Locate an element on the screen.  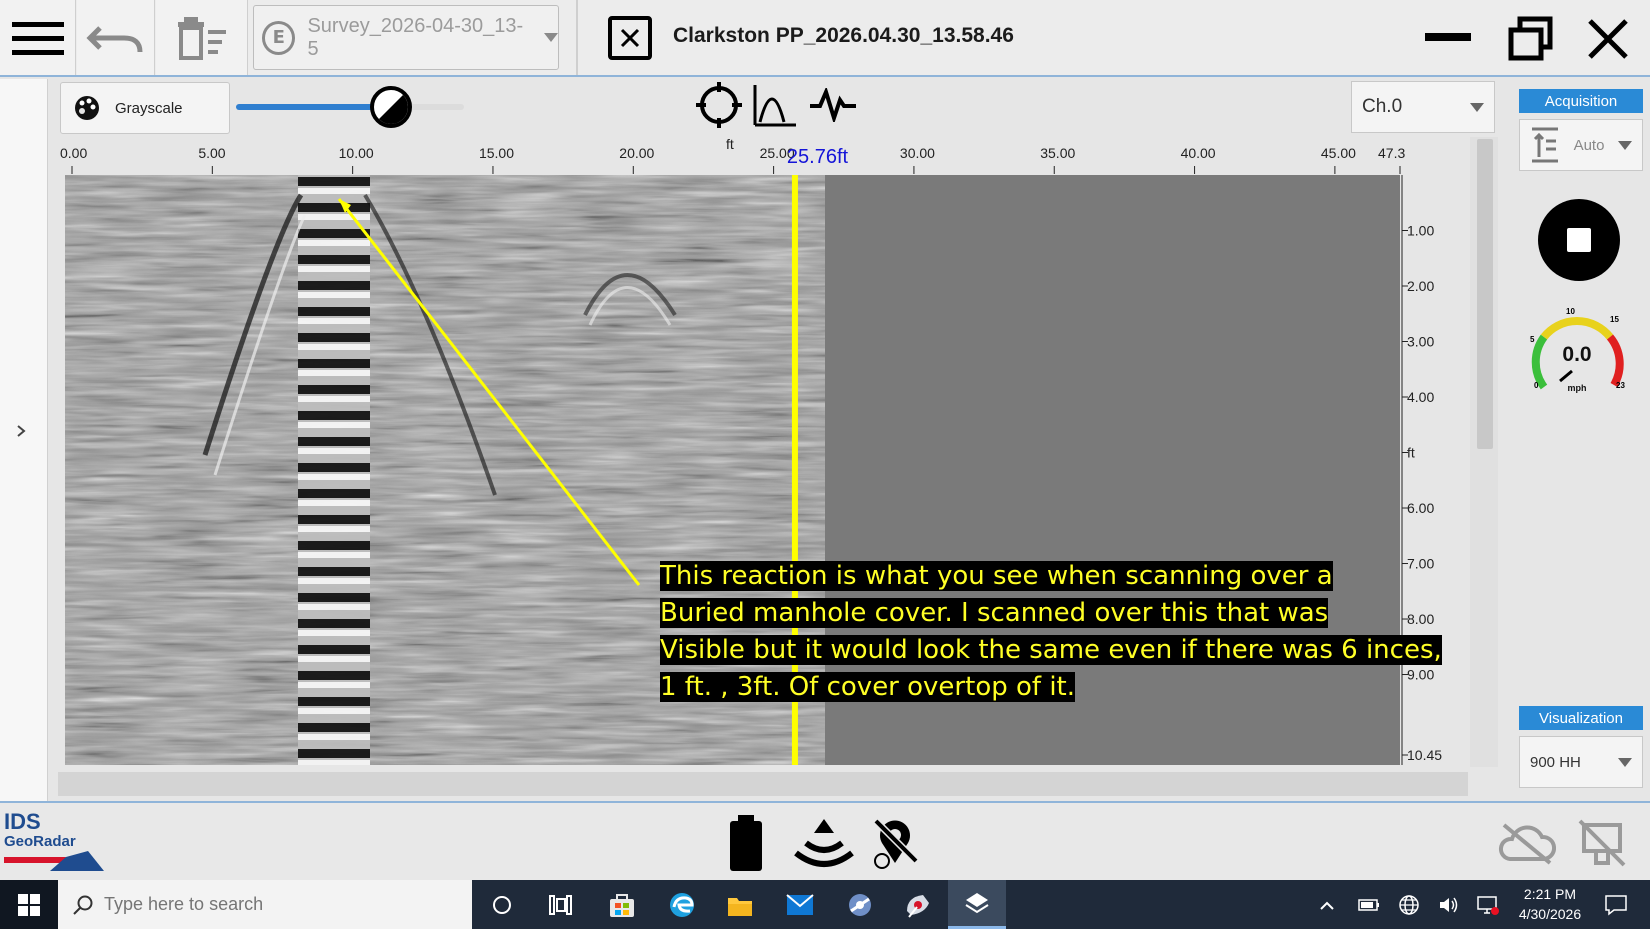
depth-tick-label: 1.00 is located at coordinates (1420, 231).